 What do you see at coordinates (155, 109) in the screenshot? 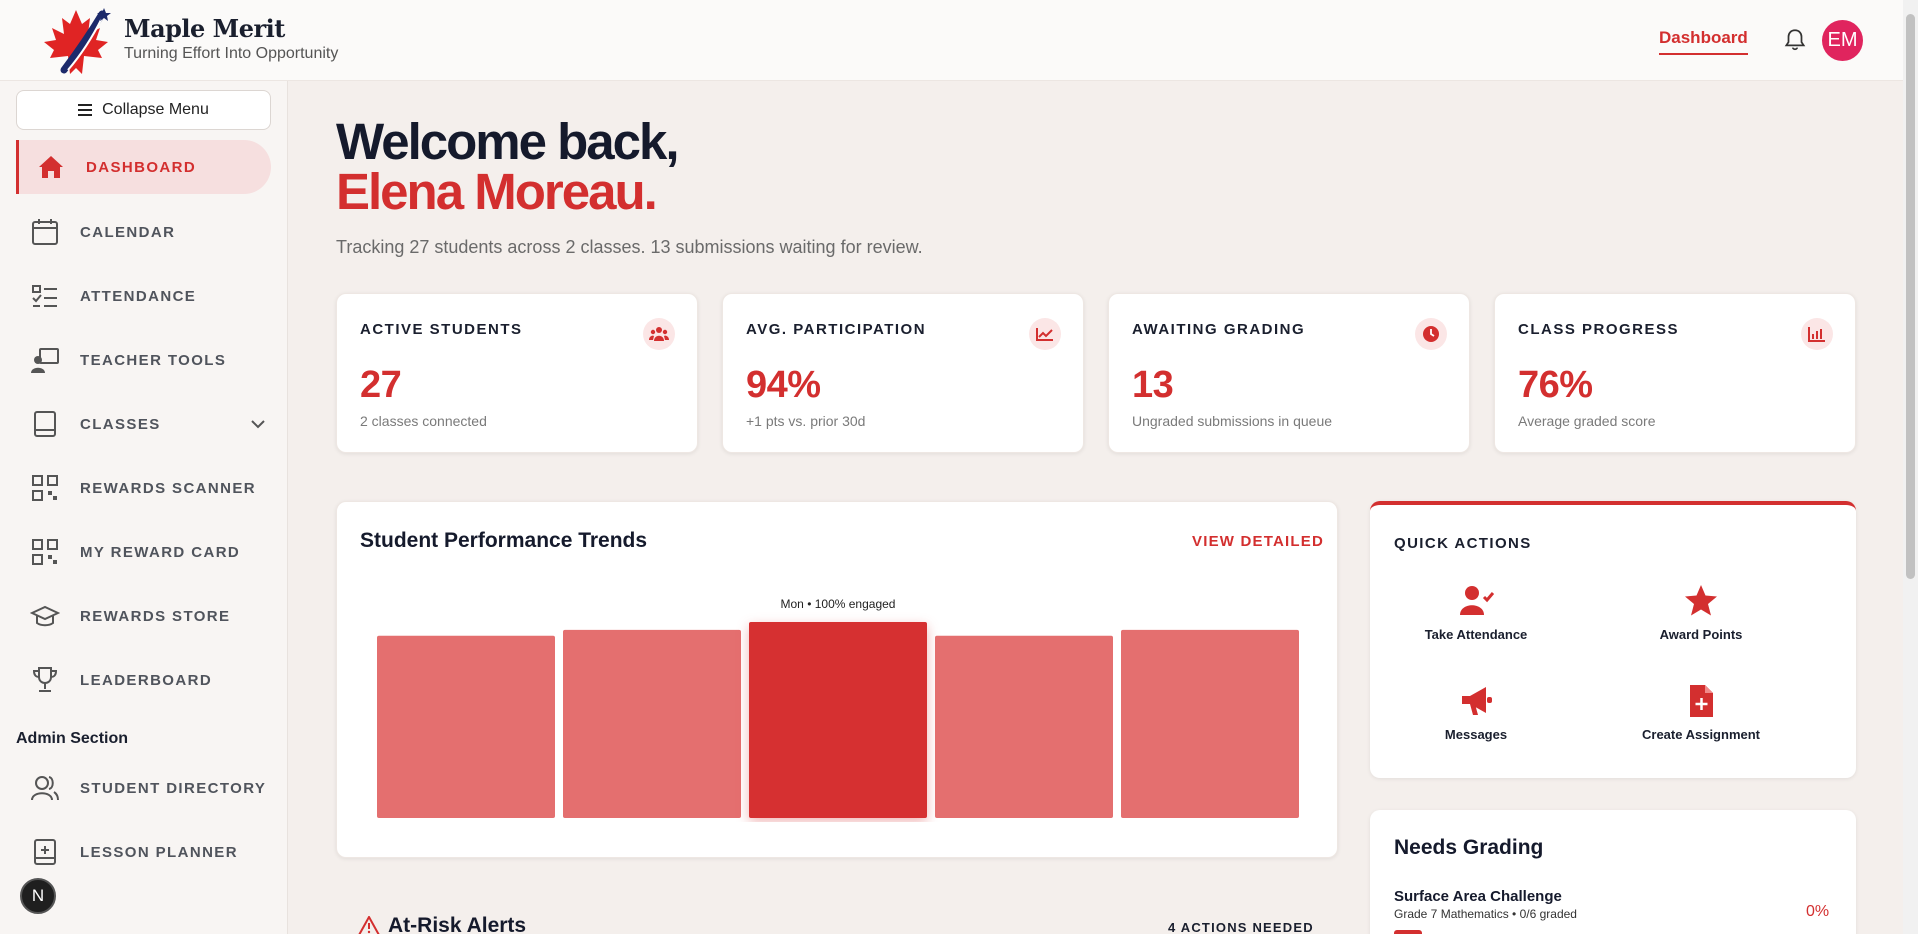
I see `collapse-menu-label: Collapse Menu` at bounding box center [155, 109].